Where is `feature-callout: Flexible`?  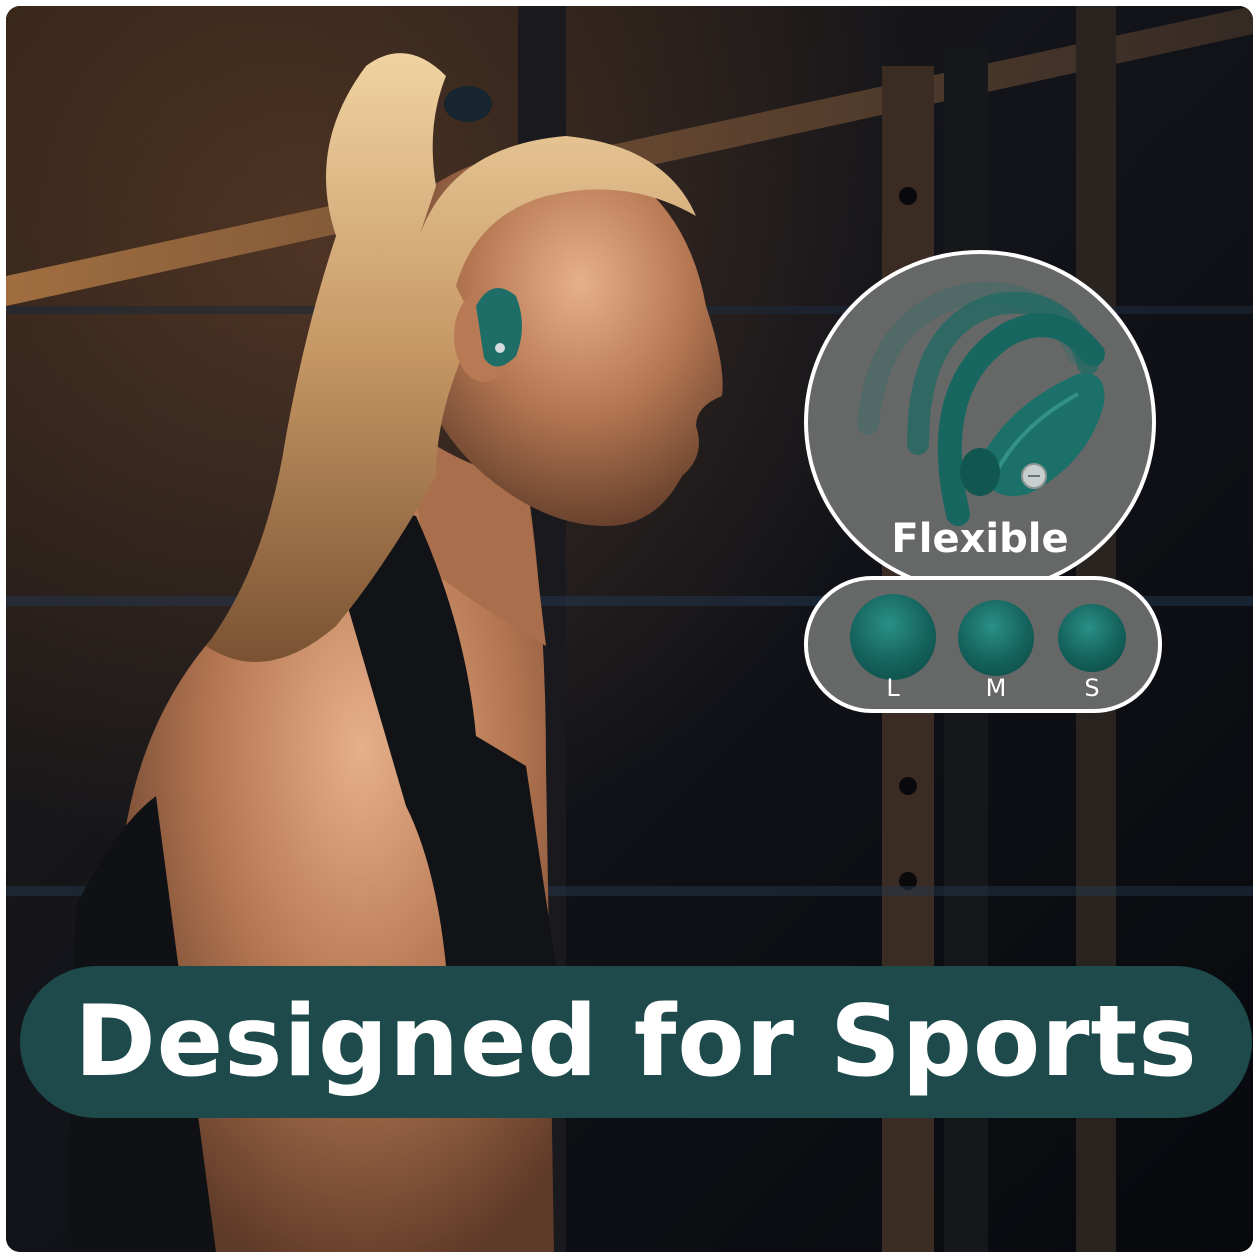
feature-callout: Flexible is located at coordinates (980, 422).